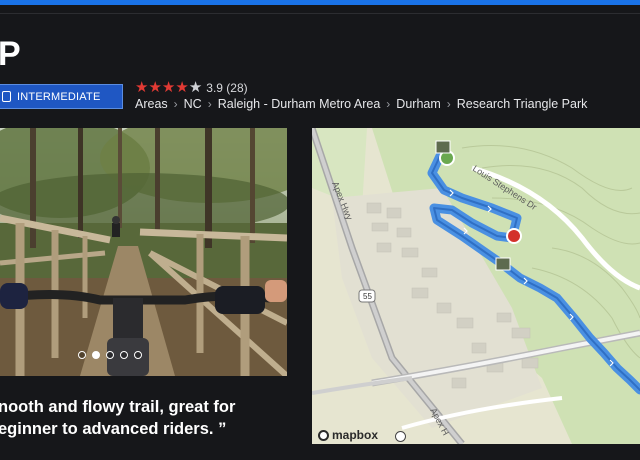  What do you see at coordinates (59, 96) in the screenshot?
I see `difficulty-label: INTERMEDIATE` at bounding box center [59, 96].